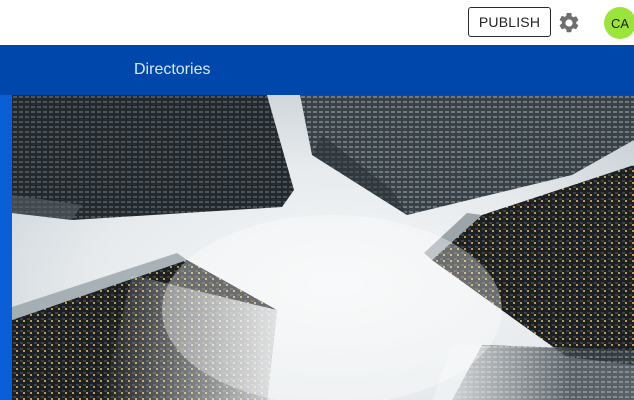 Image resolution: width=634 pixels, height=400 pixels. What do you see at coordinates (317, 22) in the screenshot?
I see `top-bar: PUBLISH CA` at bounding box center [317, 22].